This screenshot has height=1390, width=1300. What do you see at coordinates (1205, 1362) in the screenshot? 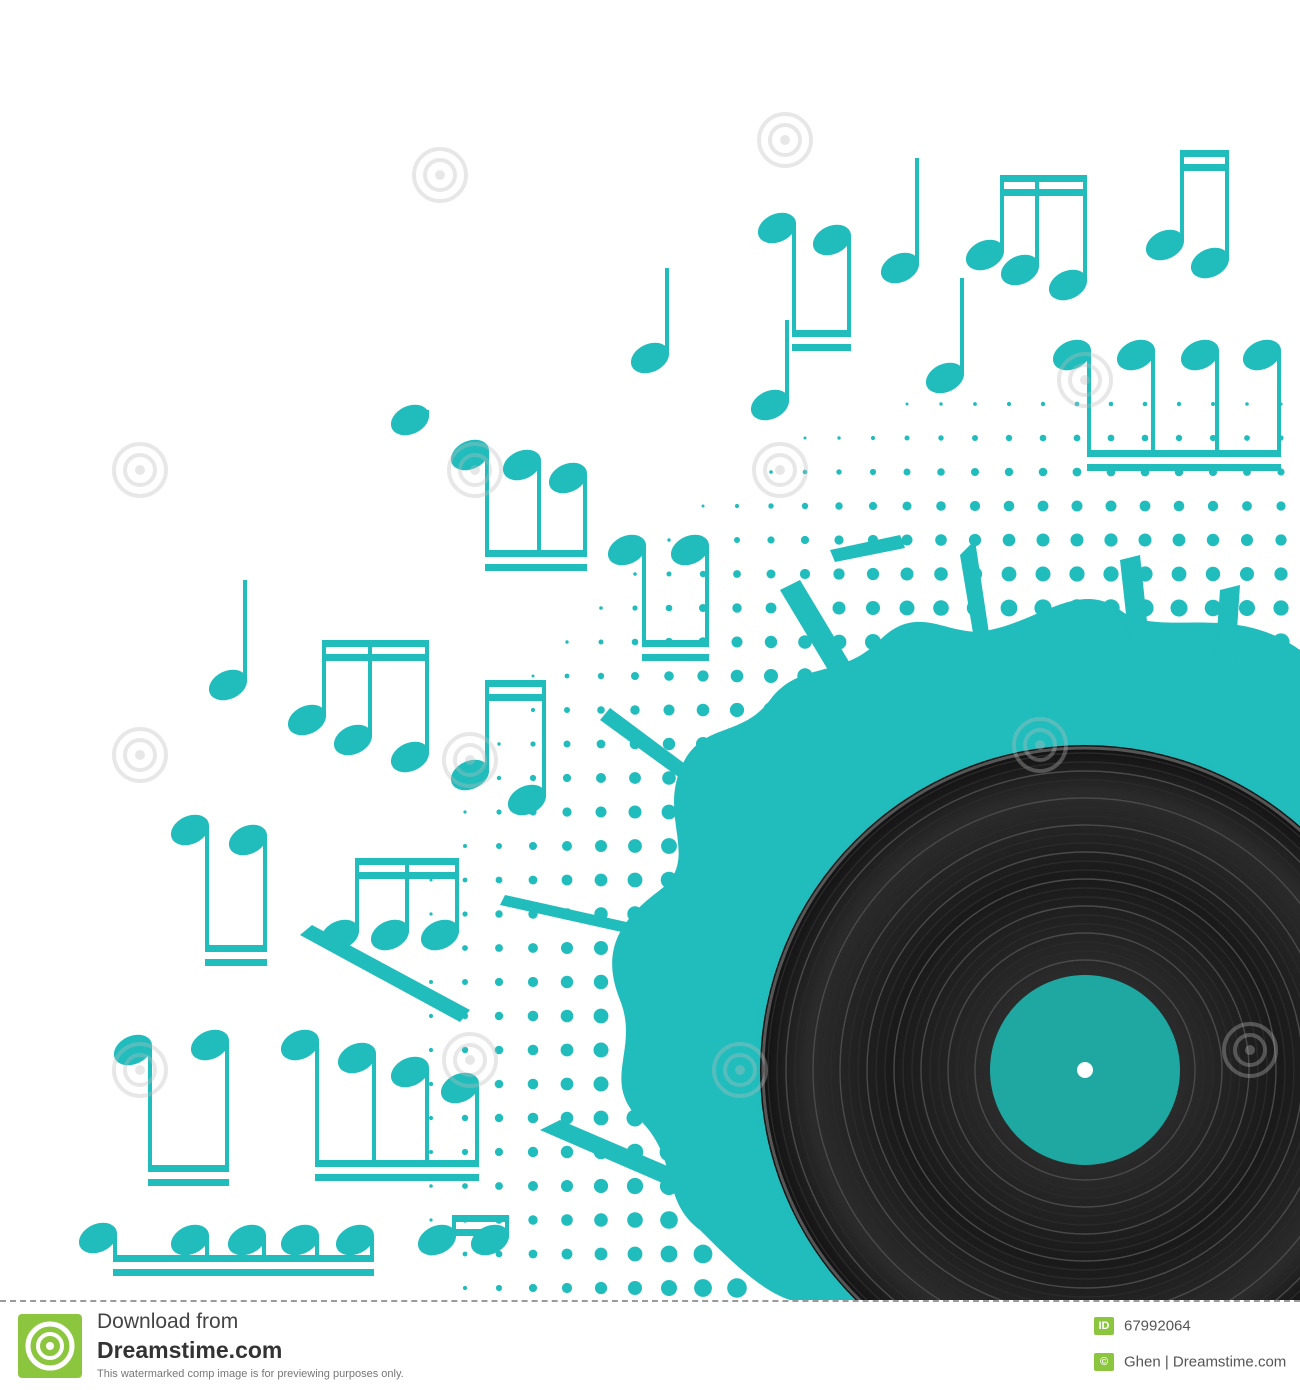
I see `credit-text: Ghen | Dreamstime.com` at bounding box center [1205, 1362].